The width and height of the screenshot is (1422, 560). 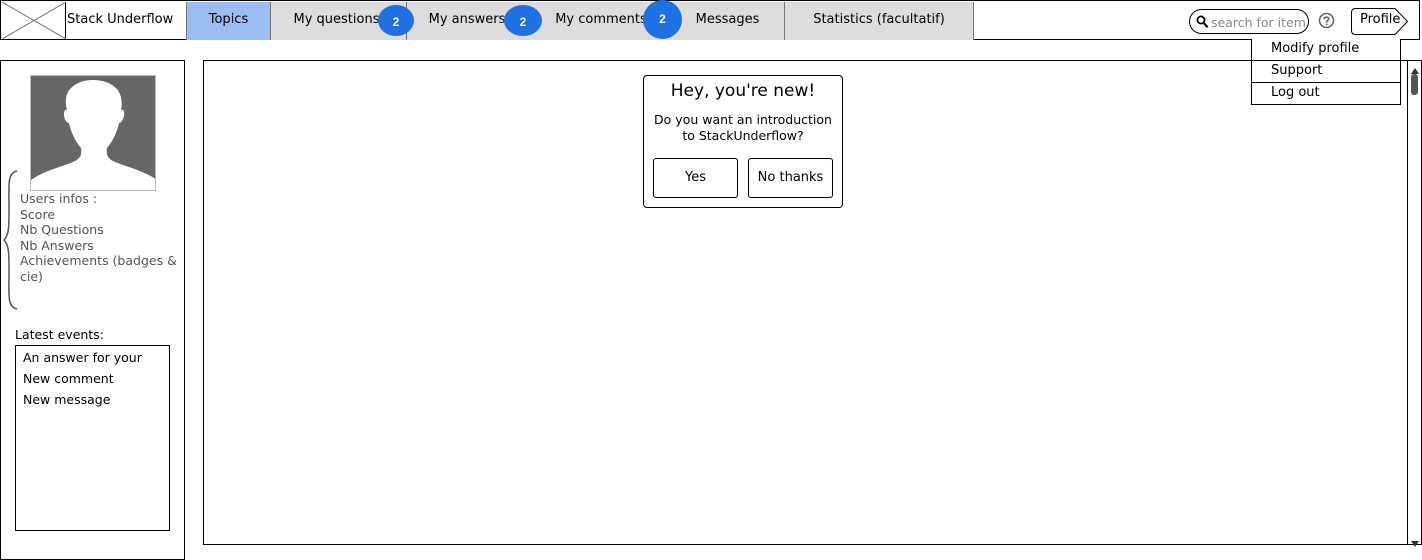 I want to click on tab-my-comments-label: My comments, so click(x=601, y=19).